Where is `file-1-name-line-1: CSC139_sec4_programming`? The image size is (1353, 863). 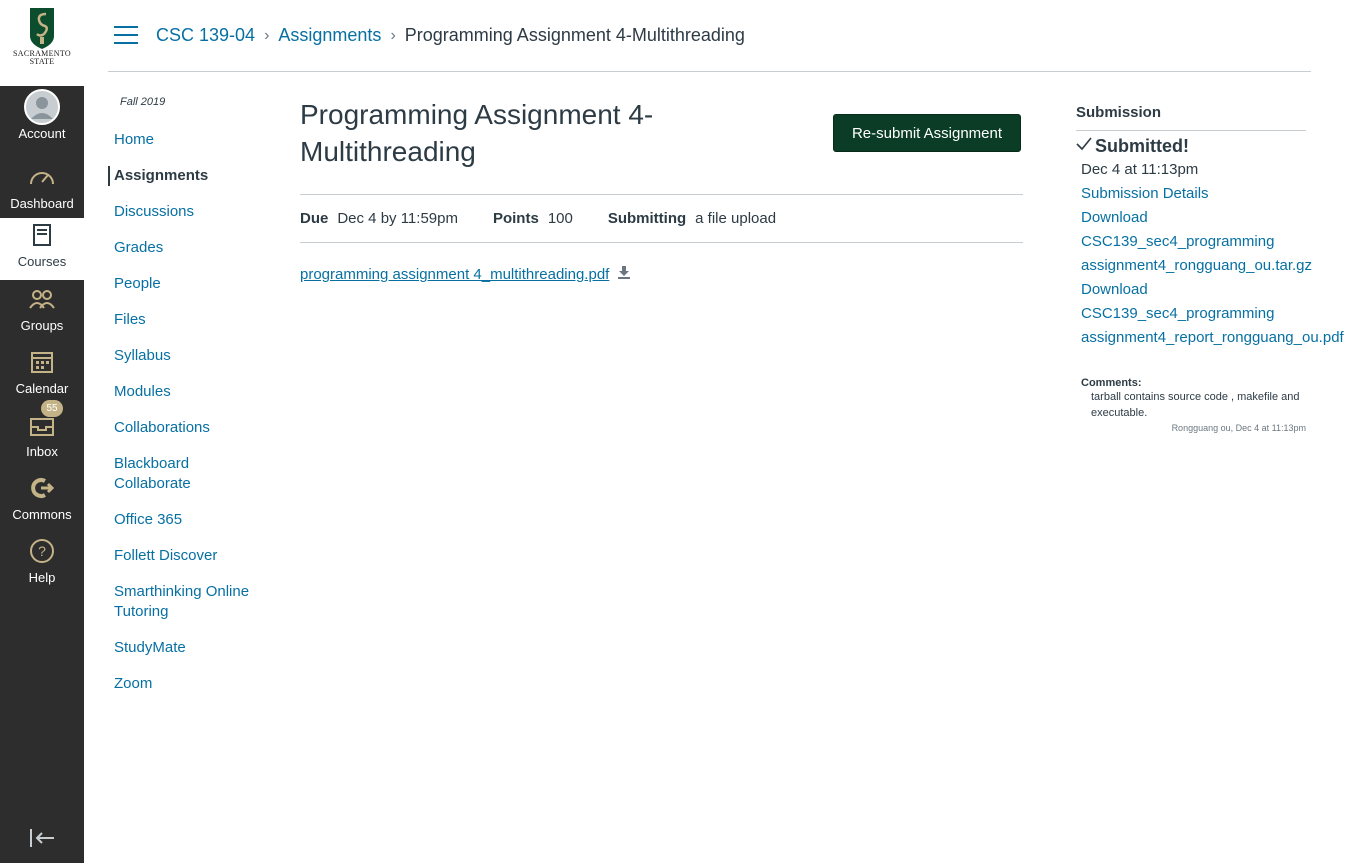 file-1-name-line-1: CSC139_sec4_programming is located at coordinates (1217, 242).